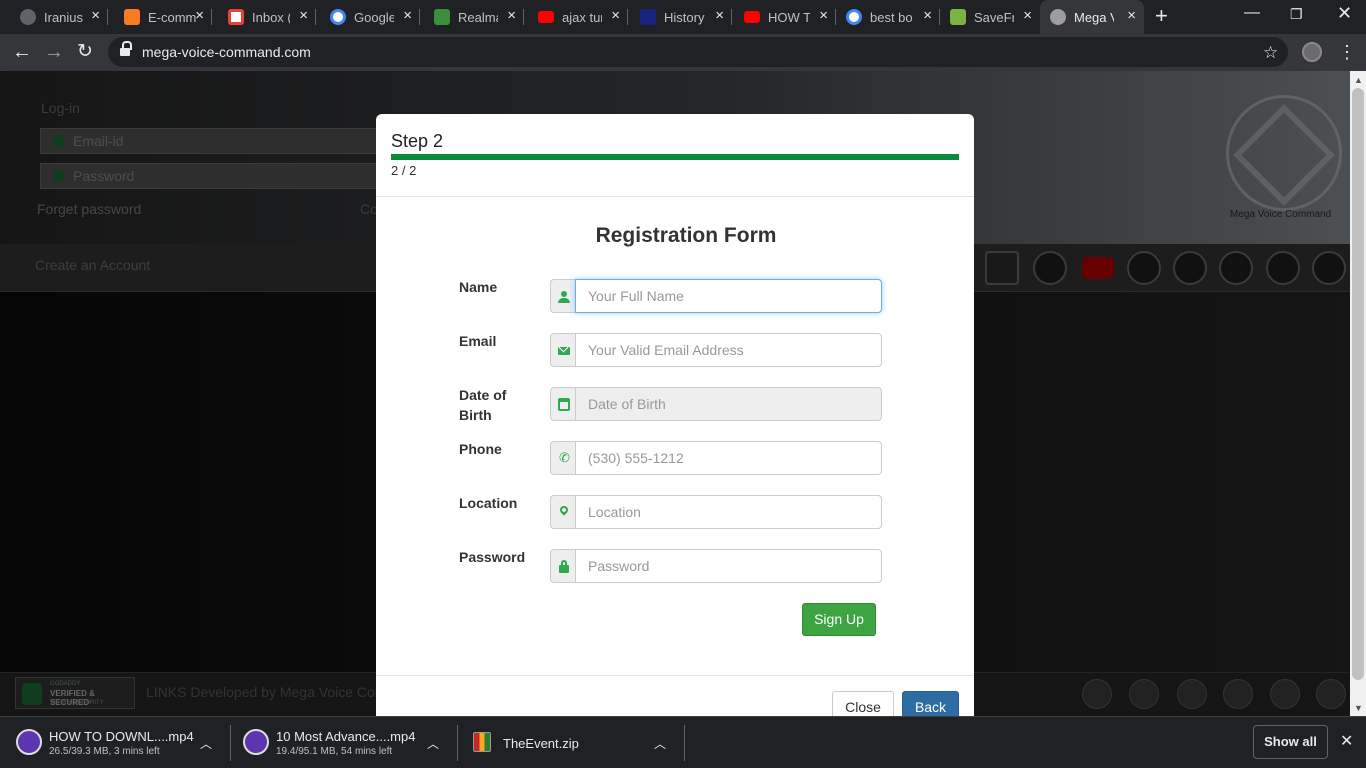 This screenshot has height=768, width=1366. Describe the element at coordinates (1347, 52) in the screenshot. I see `more-menu-icon: ⋮` at that location.